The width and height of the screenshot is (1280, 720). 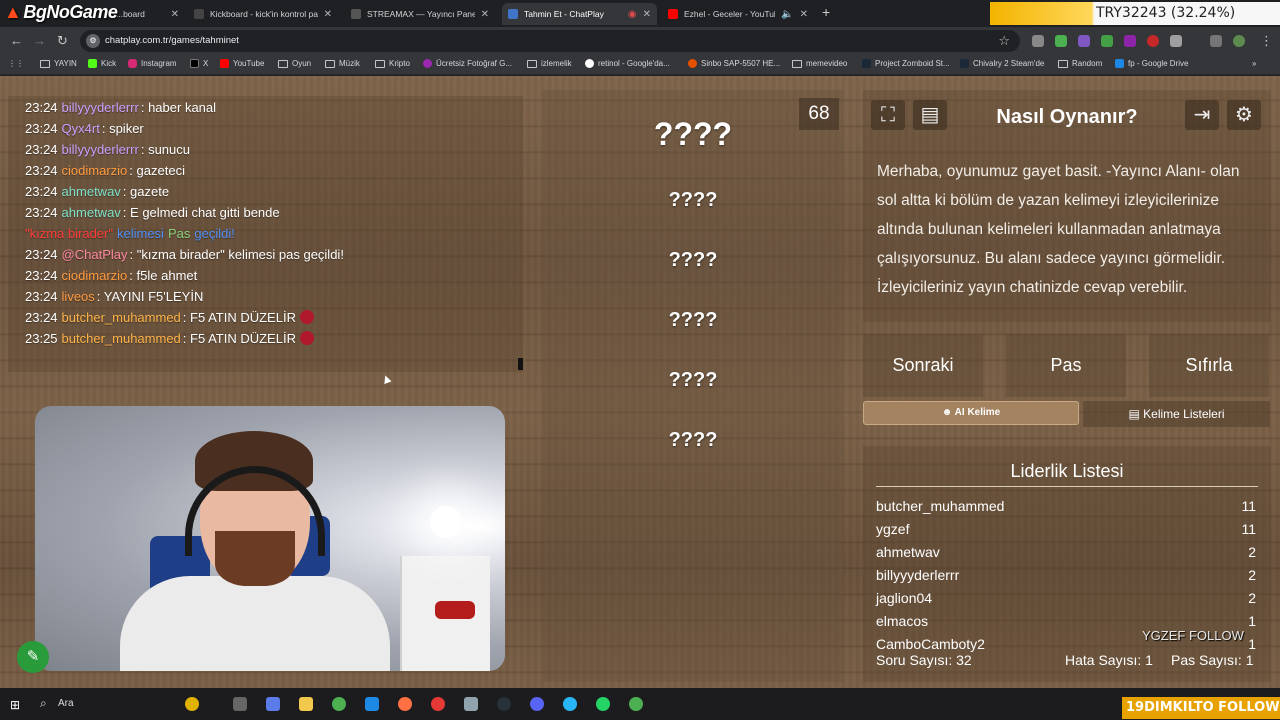 What do you see at coordinates (893, 529) in the screenshot?
I see `leaderboard-name: ygzef` at bounding box center [893, 529].